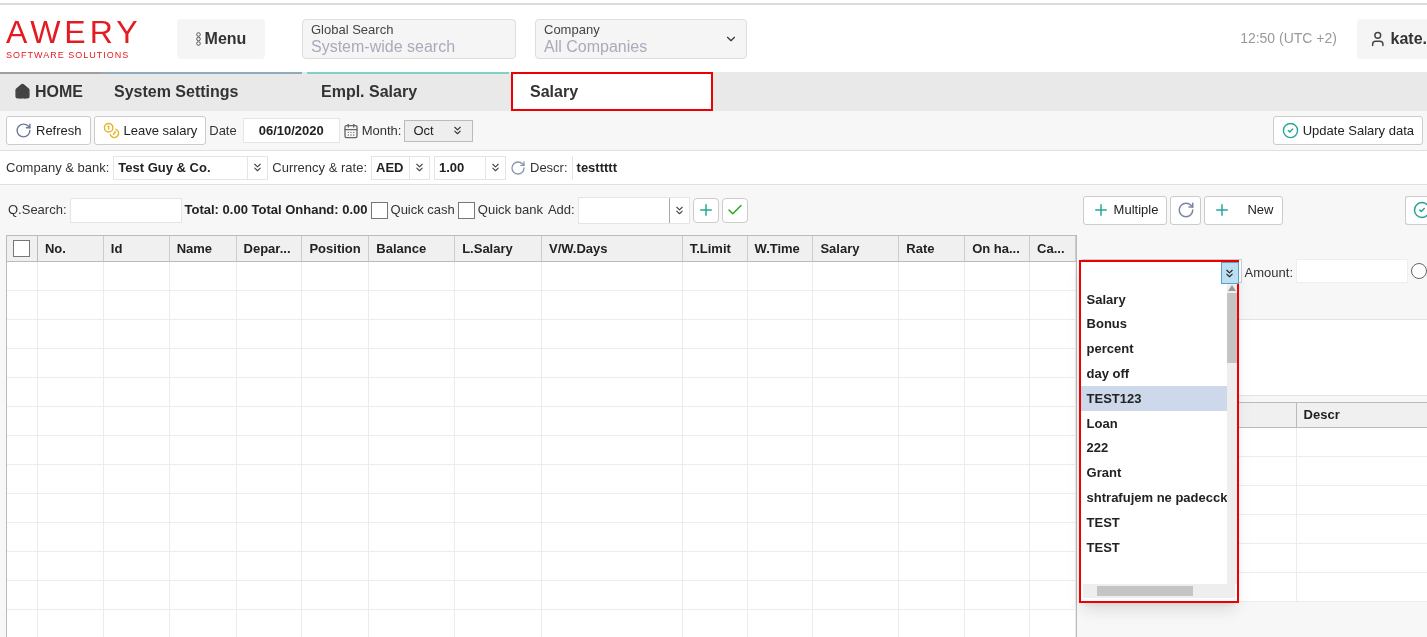  I want to click on column-header: T.Limit, so click(715, 248).